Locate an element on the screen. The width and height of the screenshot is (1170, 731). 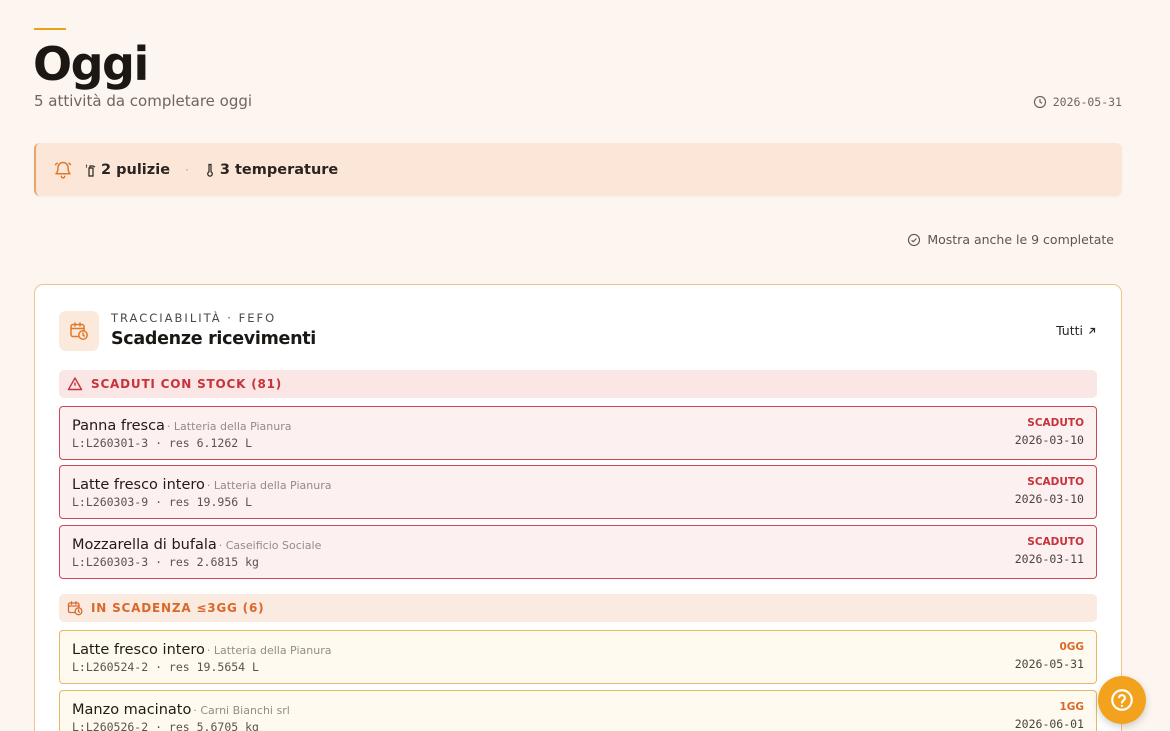
temperature-tasks-chip: 3 temperature is located at coordinates (271, 170).